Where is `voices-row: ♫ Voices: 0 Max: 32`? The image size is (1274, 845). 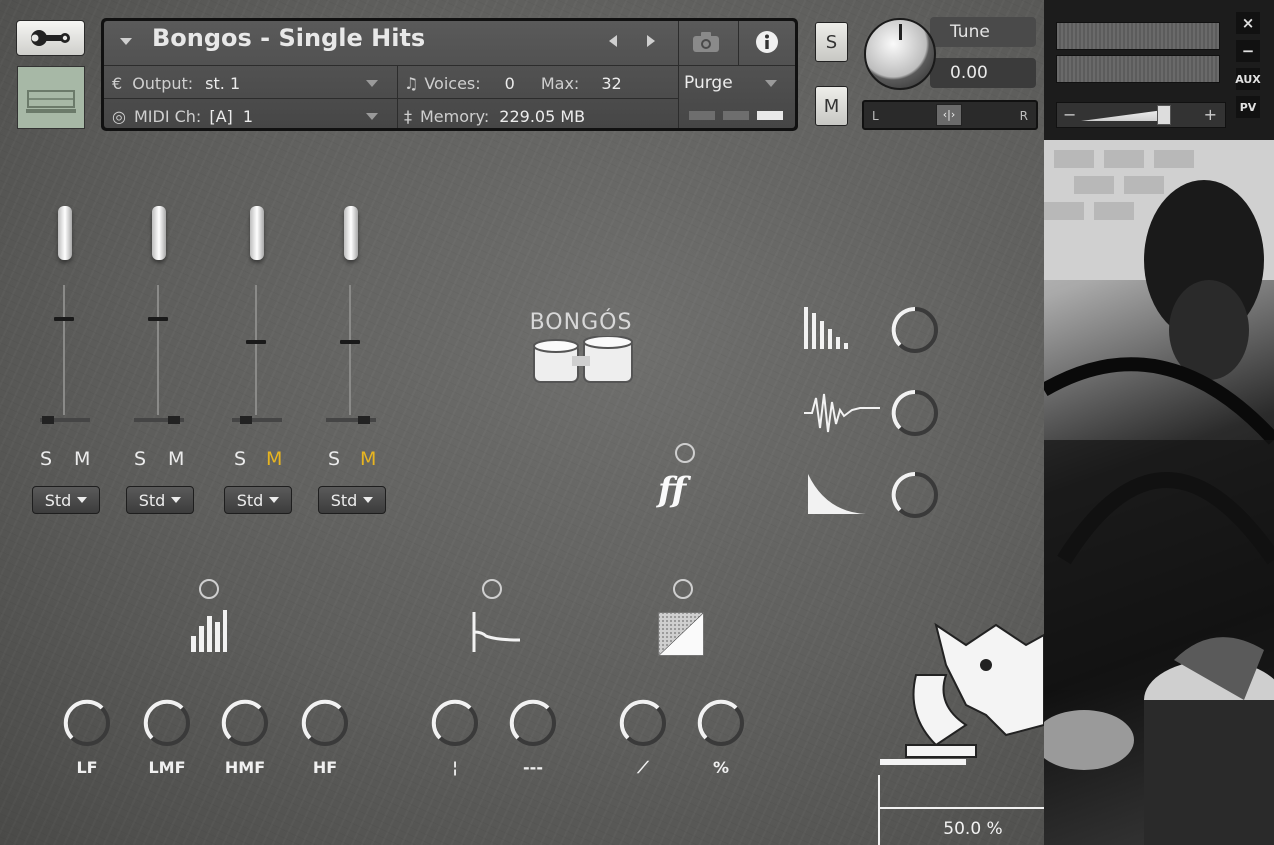
voices-row: ♫ Voices: 0 Max: 32 is located at coordinates (541, 83).